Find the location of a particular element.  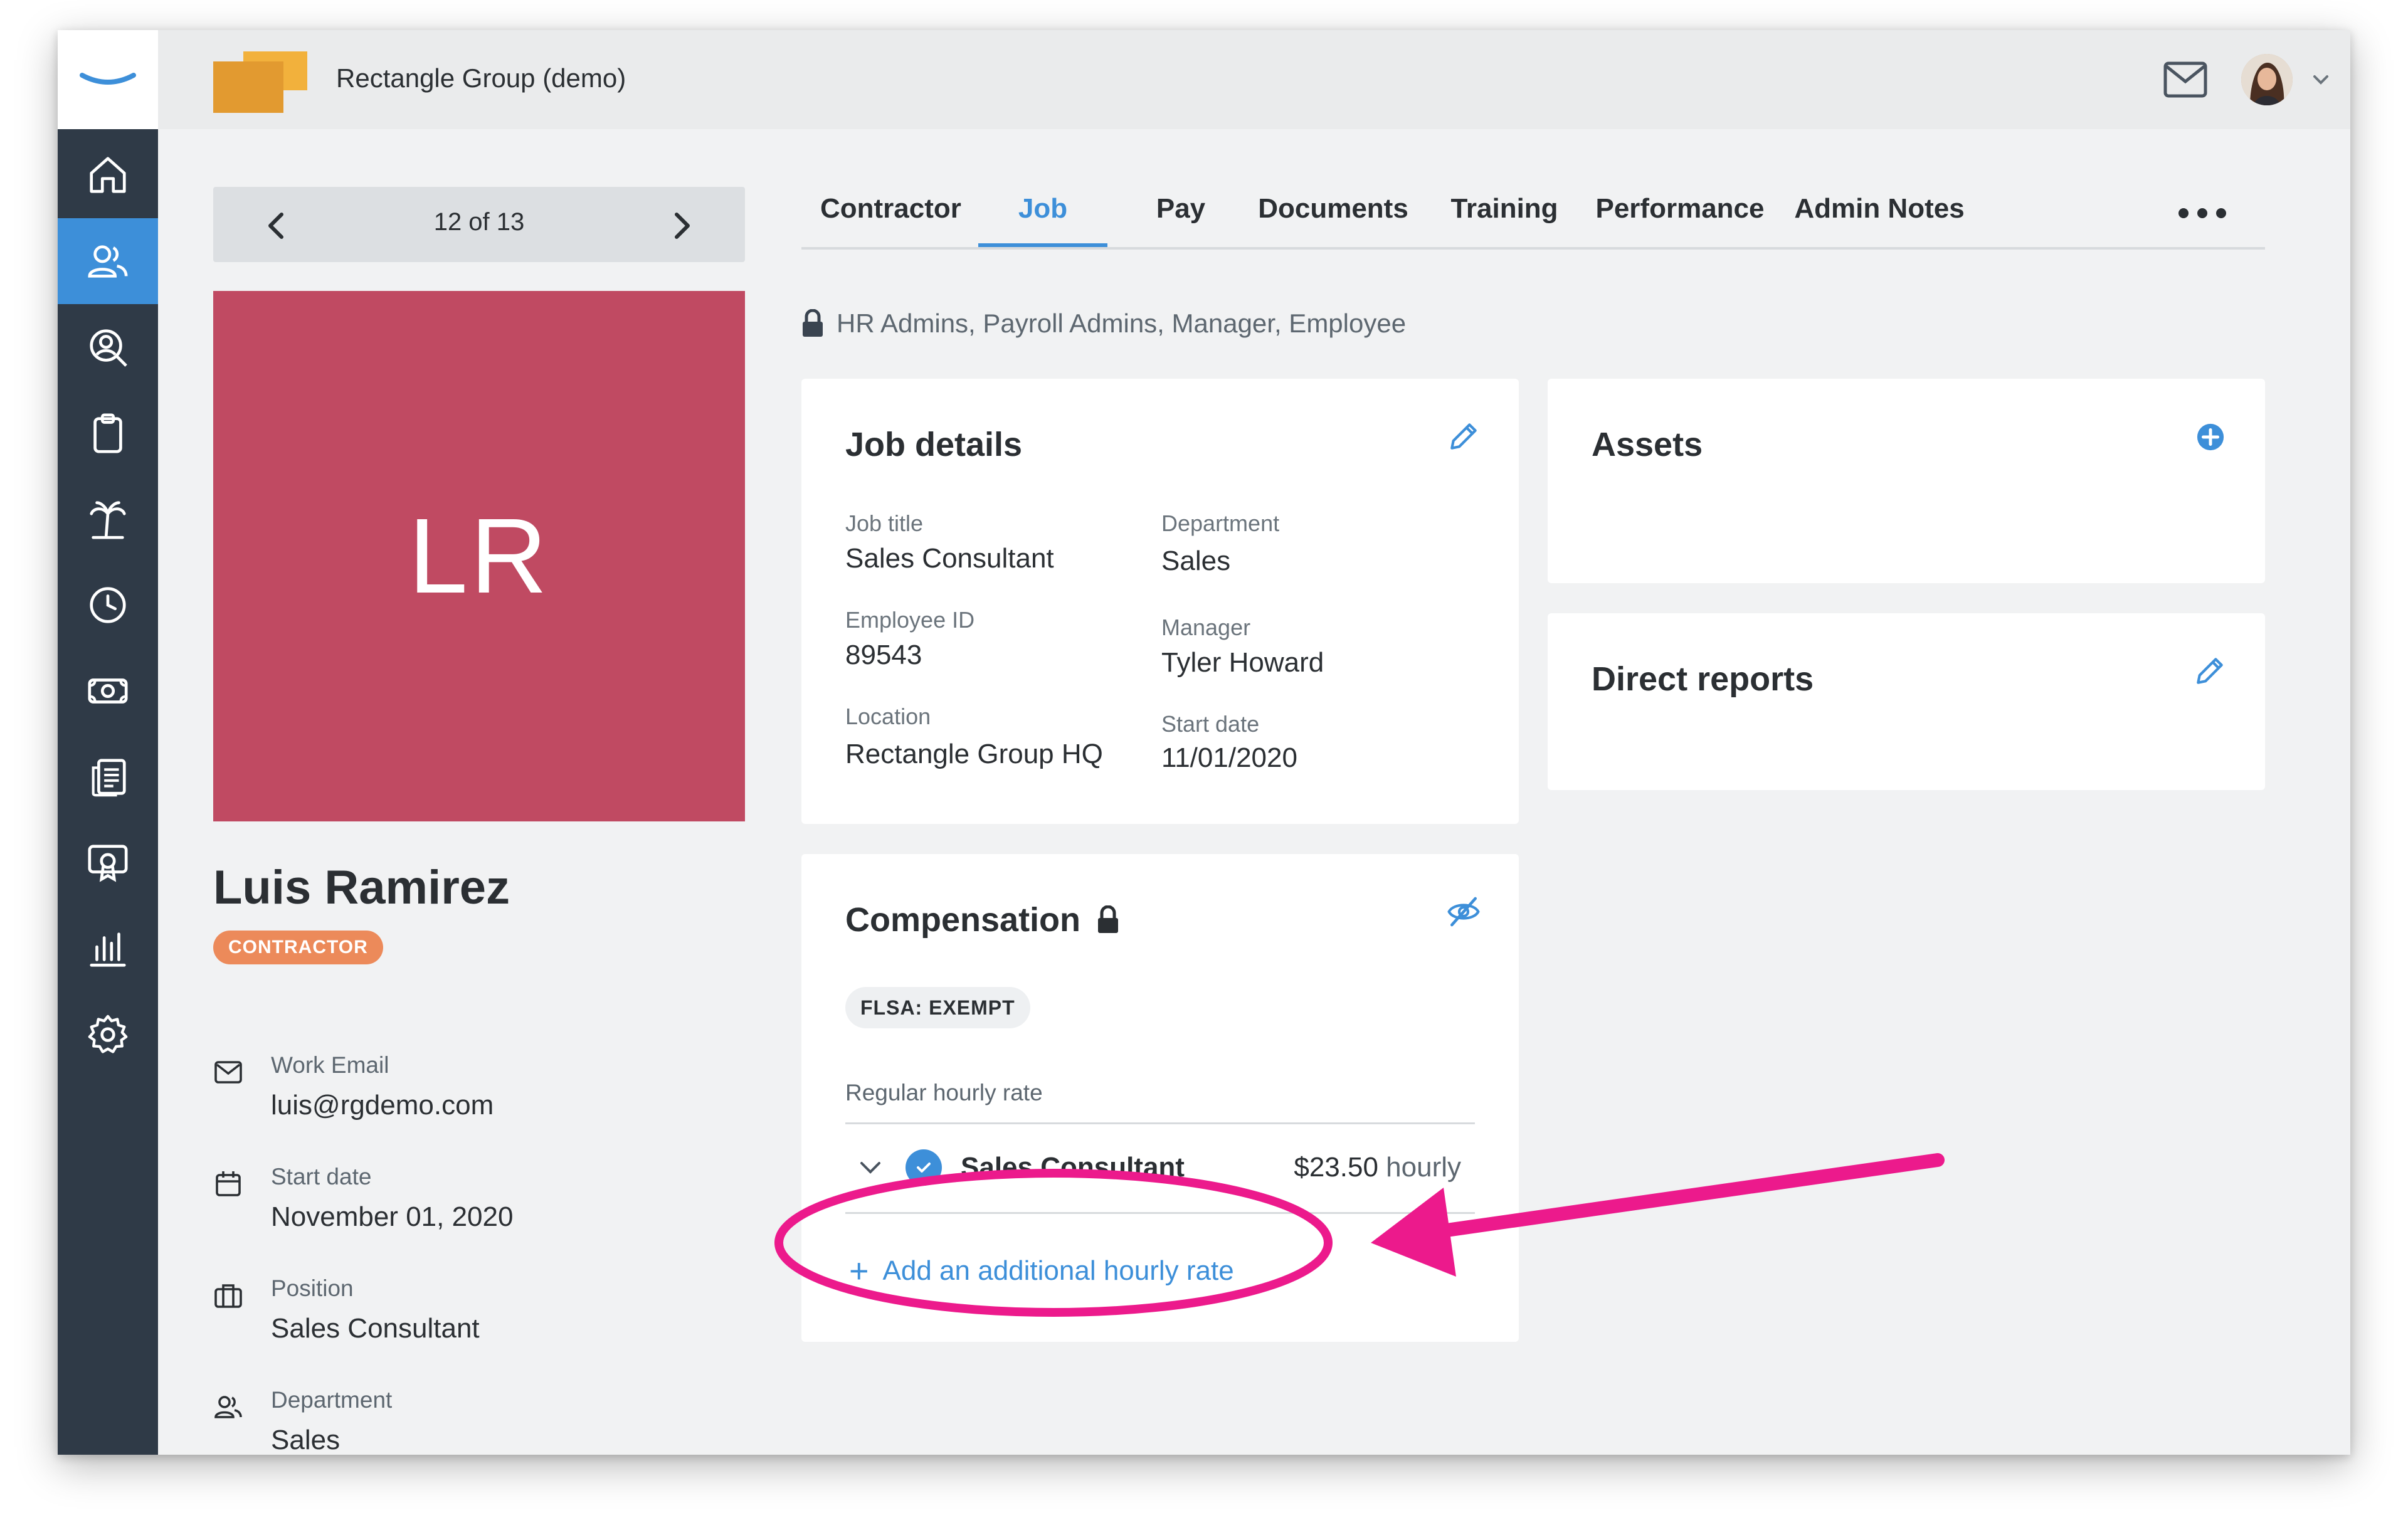

company-logo is located at coordinates (260, 82).